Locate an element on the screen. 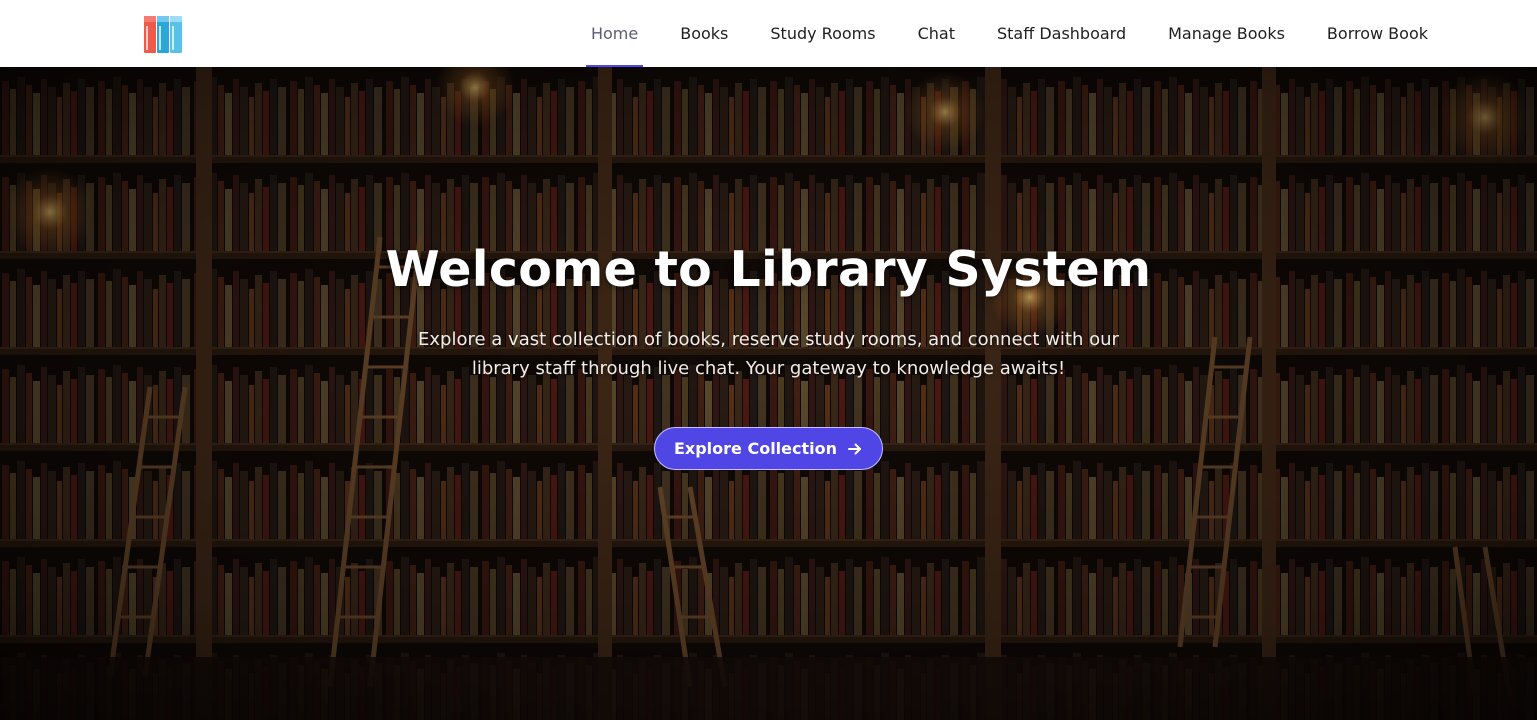 The image size is (1537, 720). nav-chat-link: Chat is located at coordinates (936, 33).